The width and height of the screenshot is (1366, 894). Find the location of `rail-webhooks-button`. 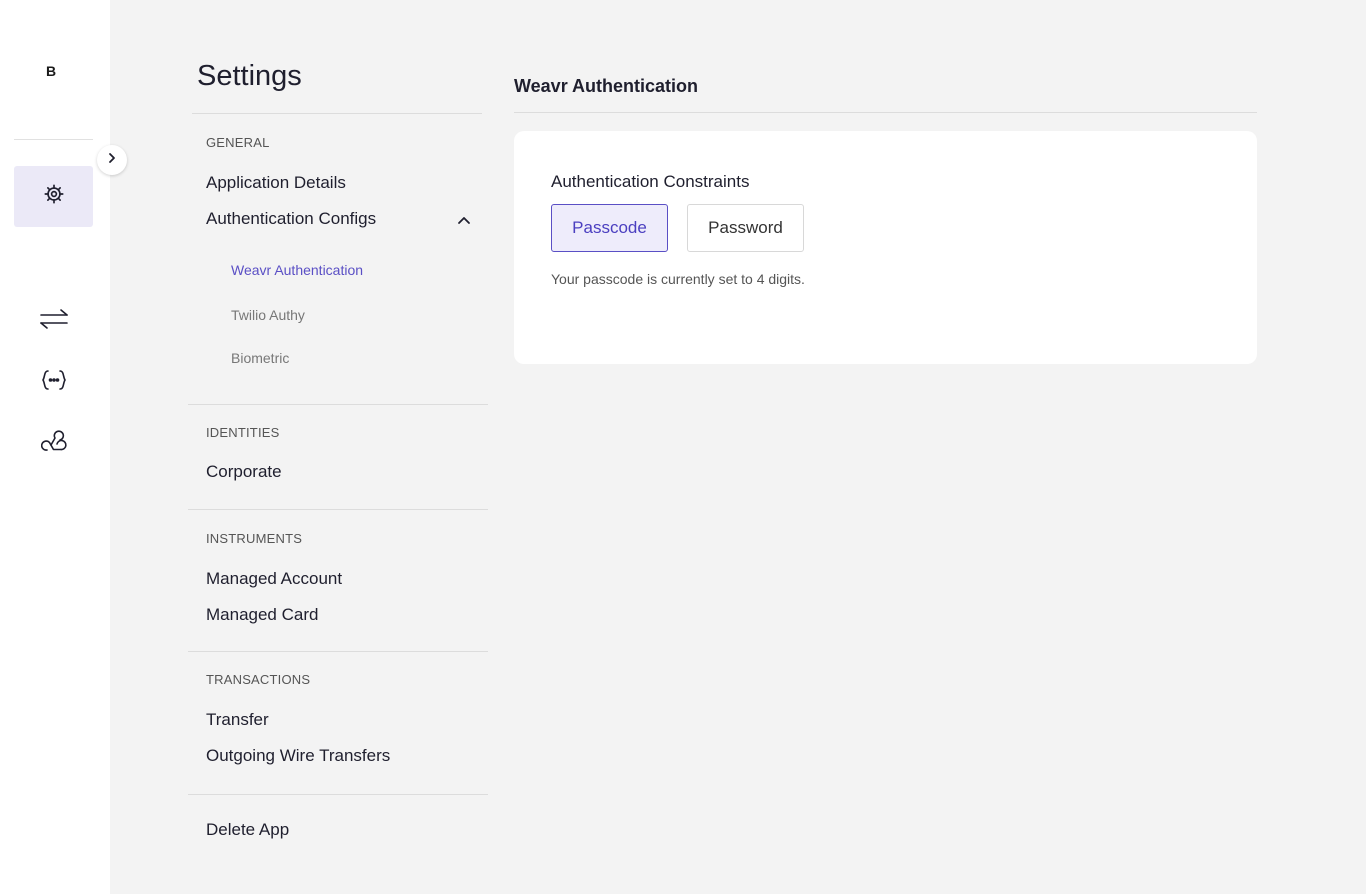

rail-webhooks-button is located at coordinates (53, 445).